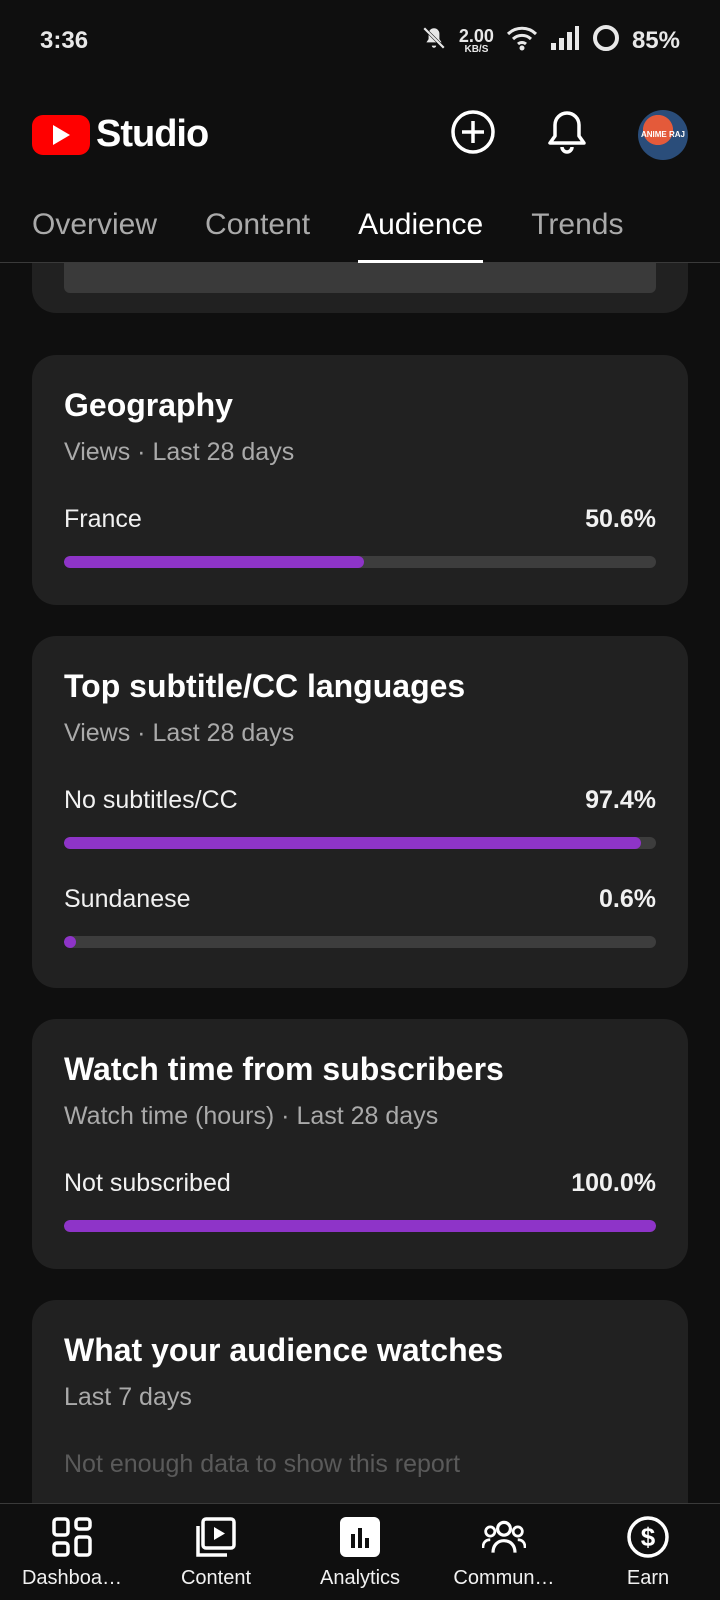  What do you see at coordinates (148, 405) in the screenshot?
I see `card-title: Geography` at bounding box center [148, 405].